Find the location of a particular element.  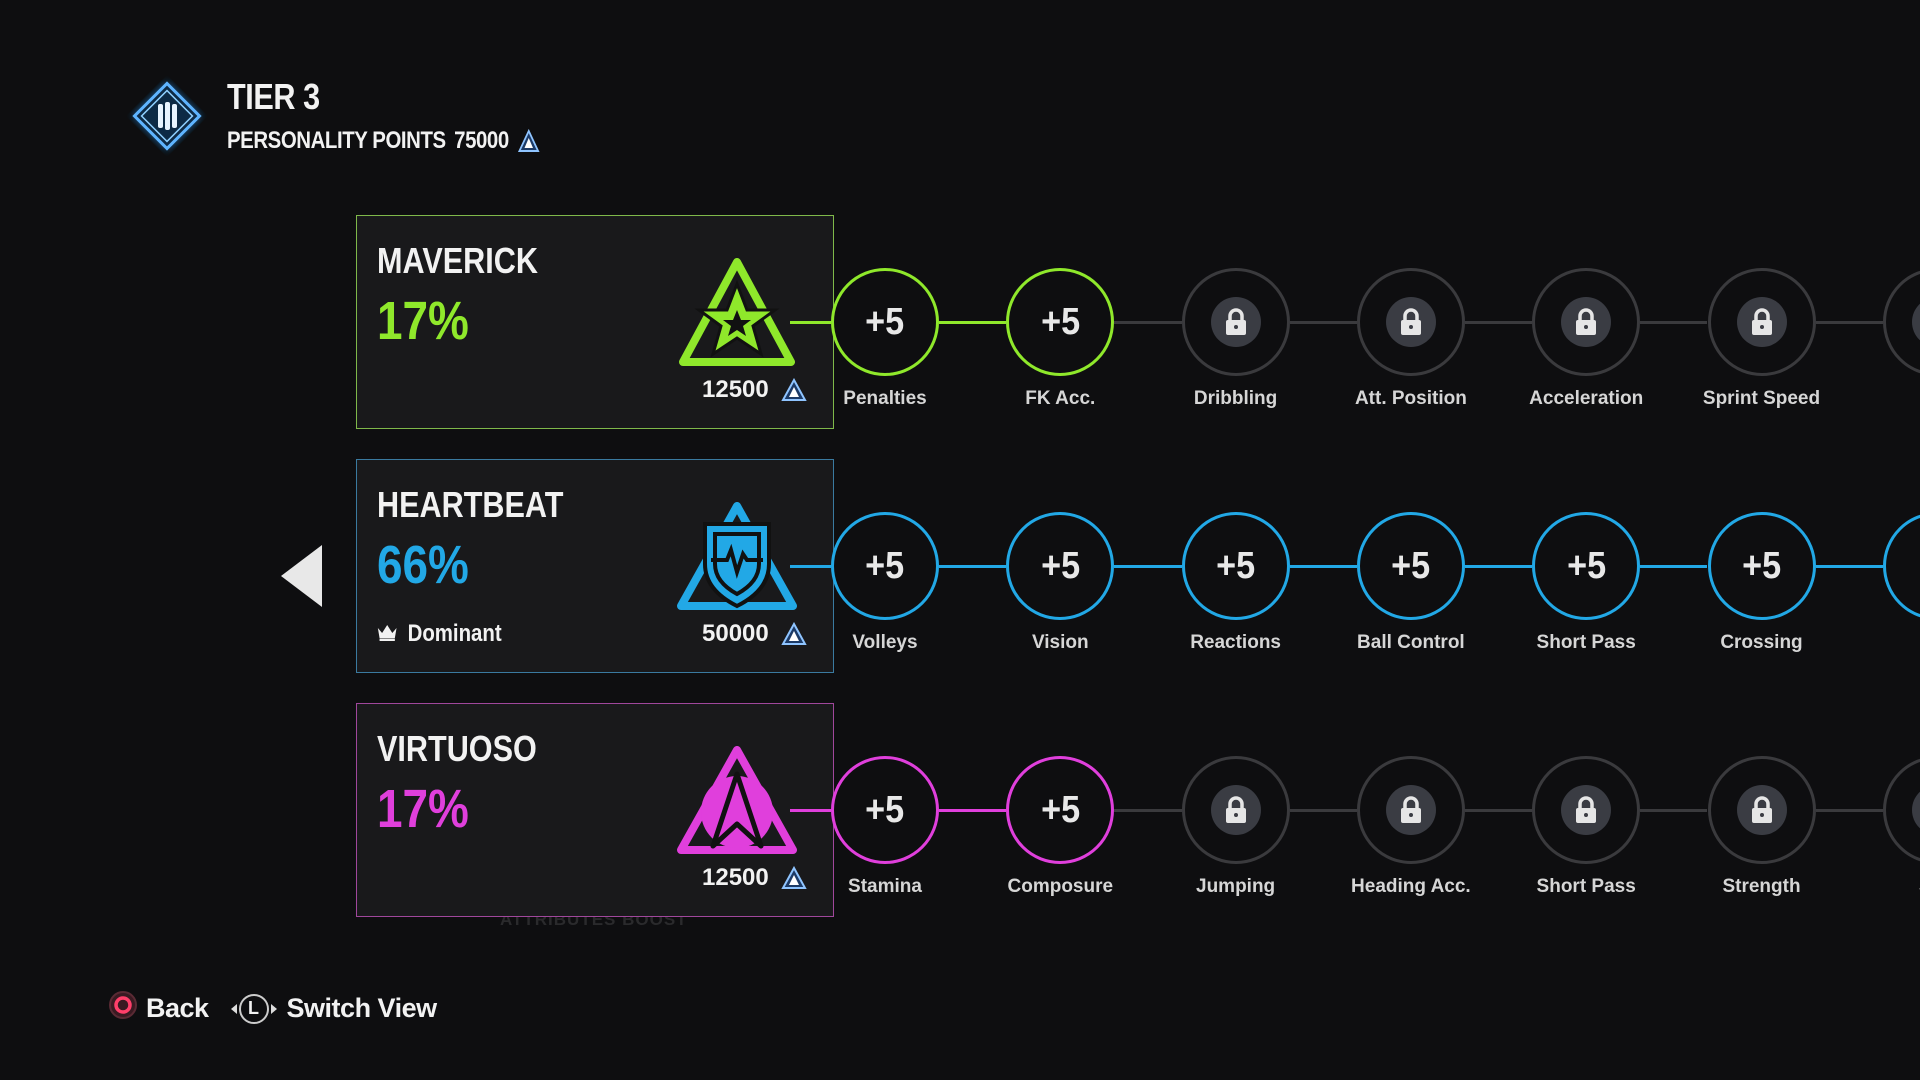

attribute-label: Ball Control is located at coordinates (1411, 642).